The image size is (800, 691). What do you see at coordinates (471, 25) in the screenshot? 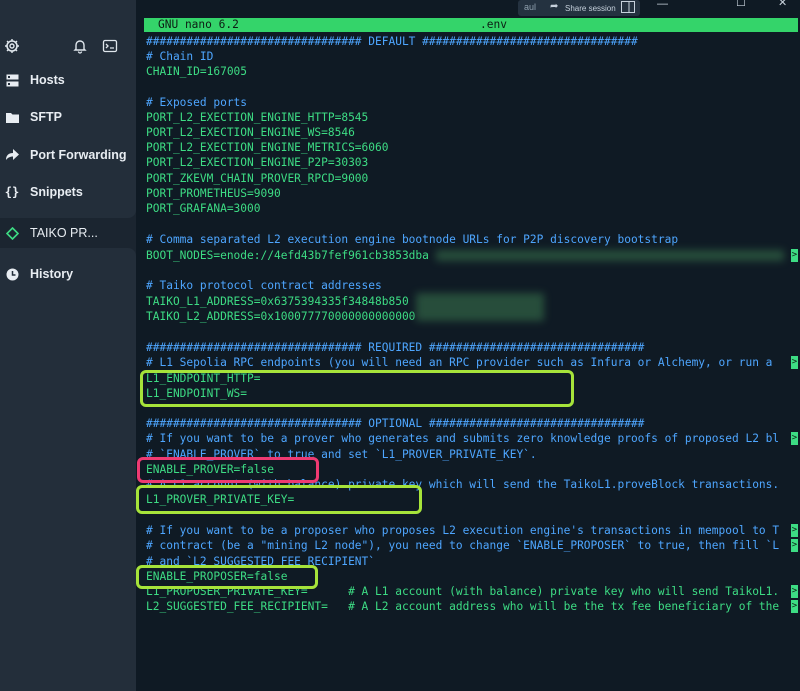
I see `nano-titlebar: GNU nano 6.2 .env` at bounding box center [471, 25].